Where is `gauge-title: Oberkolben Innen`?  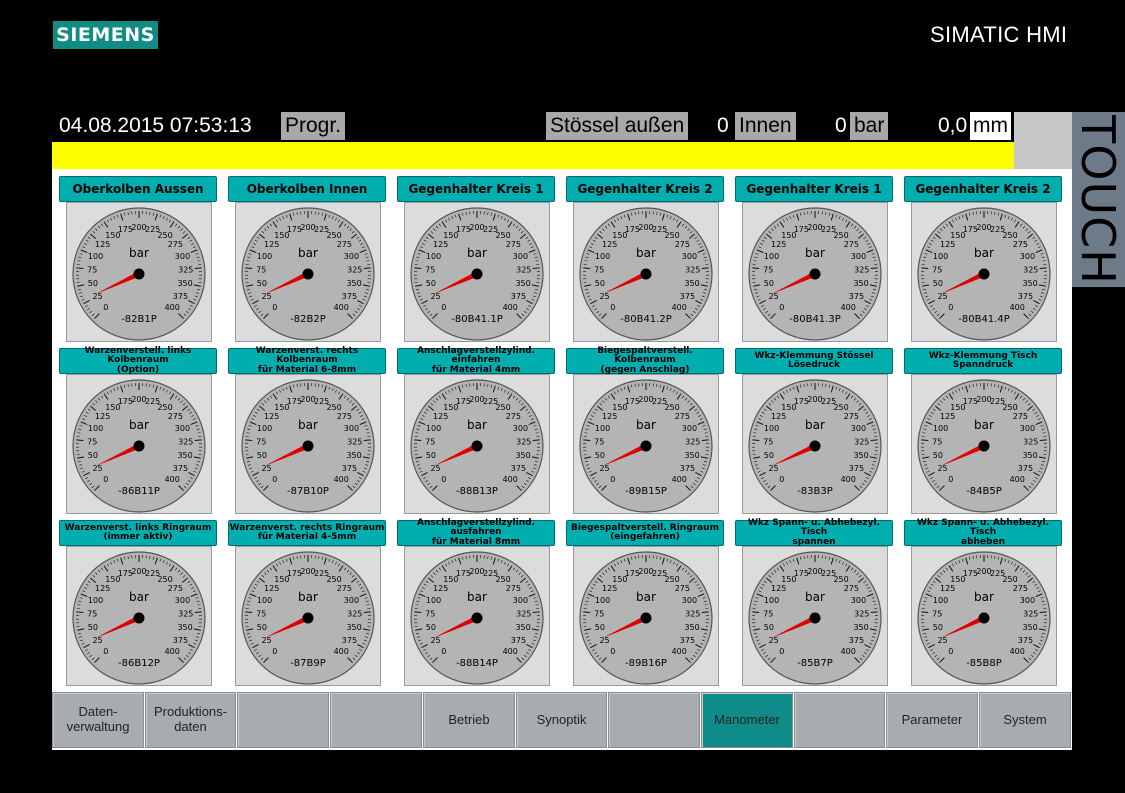 gauge-title: Oberkolben Innen is located at coordinates (307, 189).